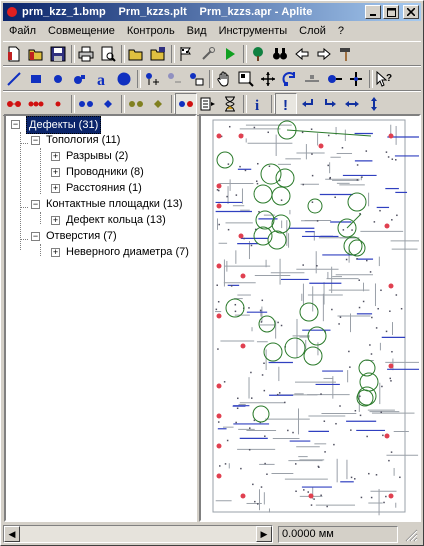 The image size is (424, 546). Describe the element at coordinates (391, 136) in the screenshot. I see `pad` at that location.